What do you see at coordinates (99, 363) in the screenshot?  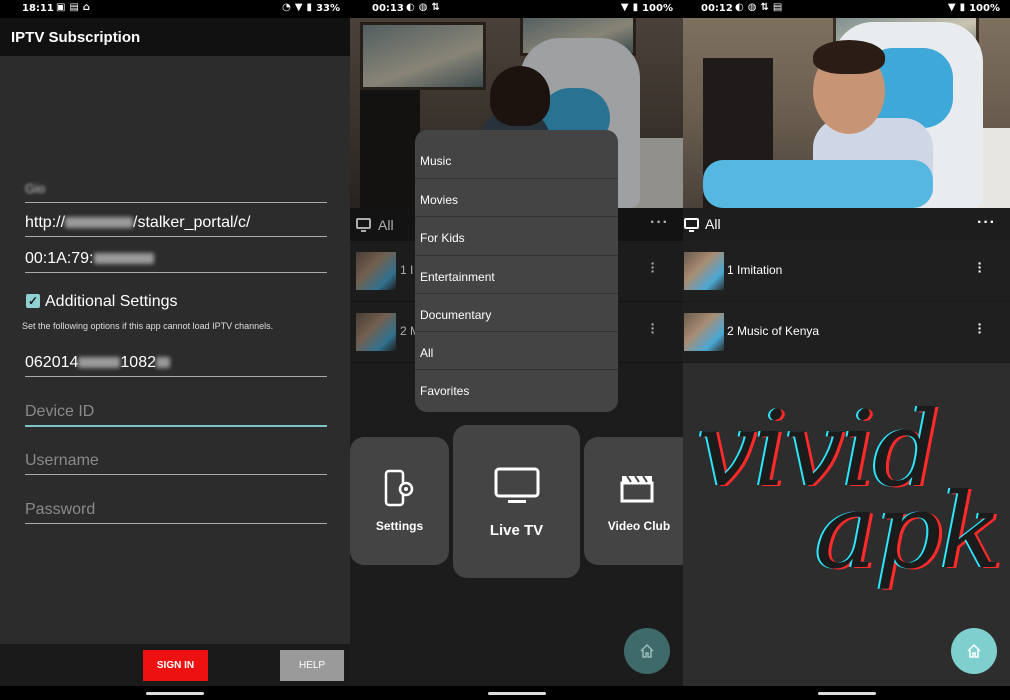 I see `redacted-serial-a` at bounding box center [99, 363].